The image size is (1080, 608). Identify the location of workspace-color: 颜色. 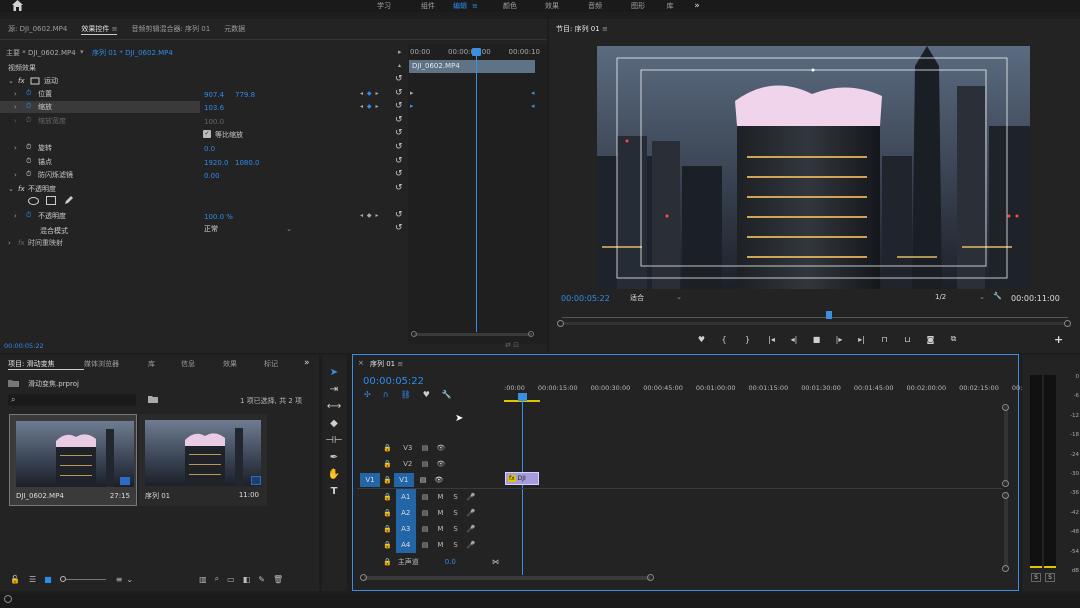
(510, 6).